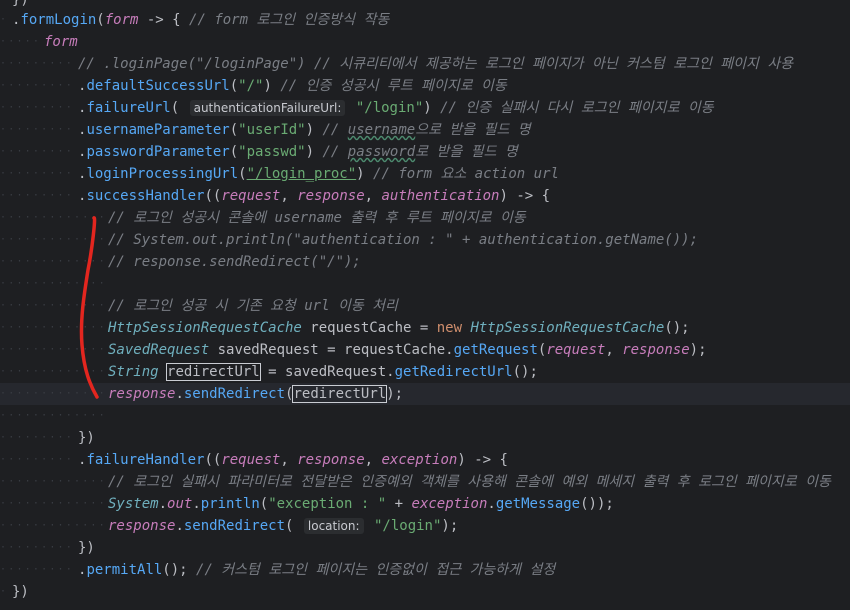 Image resolution: width=850 pixels, height=610 pixels. What do you see at coordinates (213, 196) in the screenshot?
I see `code-token: ((` at bounding box center [213, 196].